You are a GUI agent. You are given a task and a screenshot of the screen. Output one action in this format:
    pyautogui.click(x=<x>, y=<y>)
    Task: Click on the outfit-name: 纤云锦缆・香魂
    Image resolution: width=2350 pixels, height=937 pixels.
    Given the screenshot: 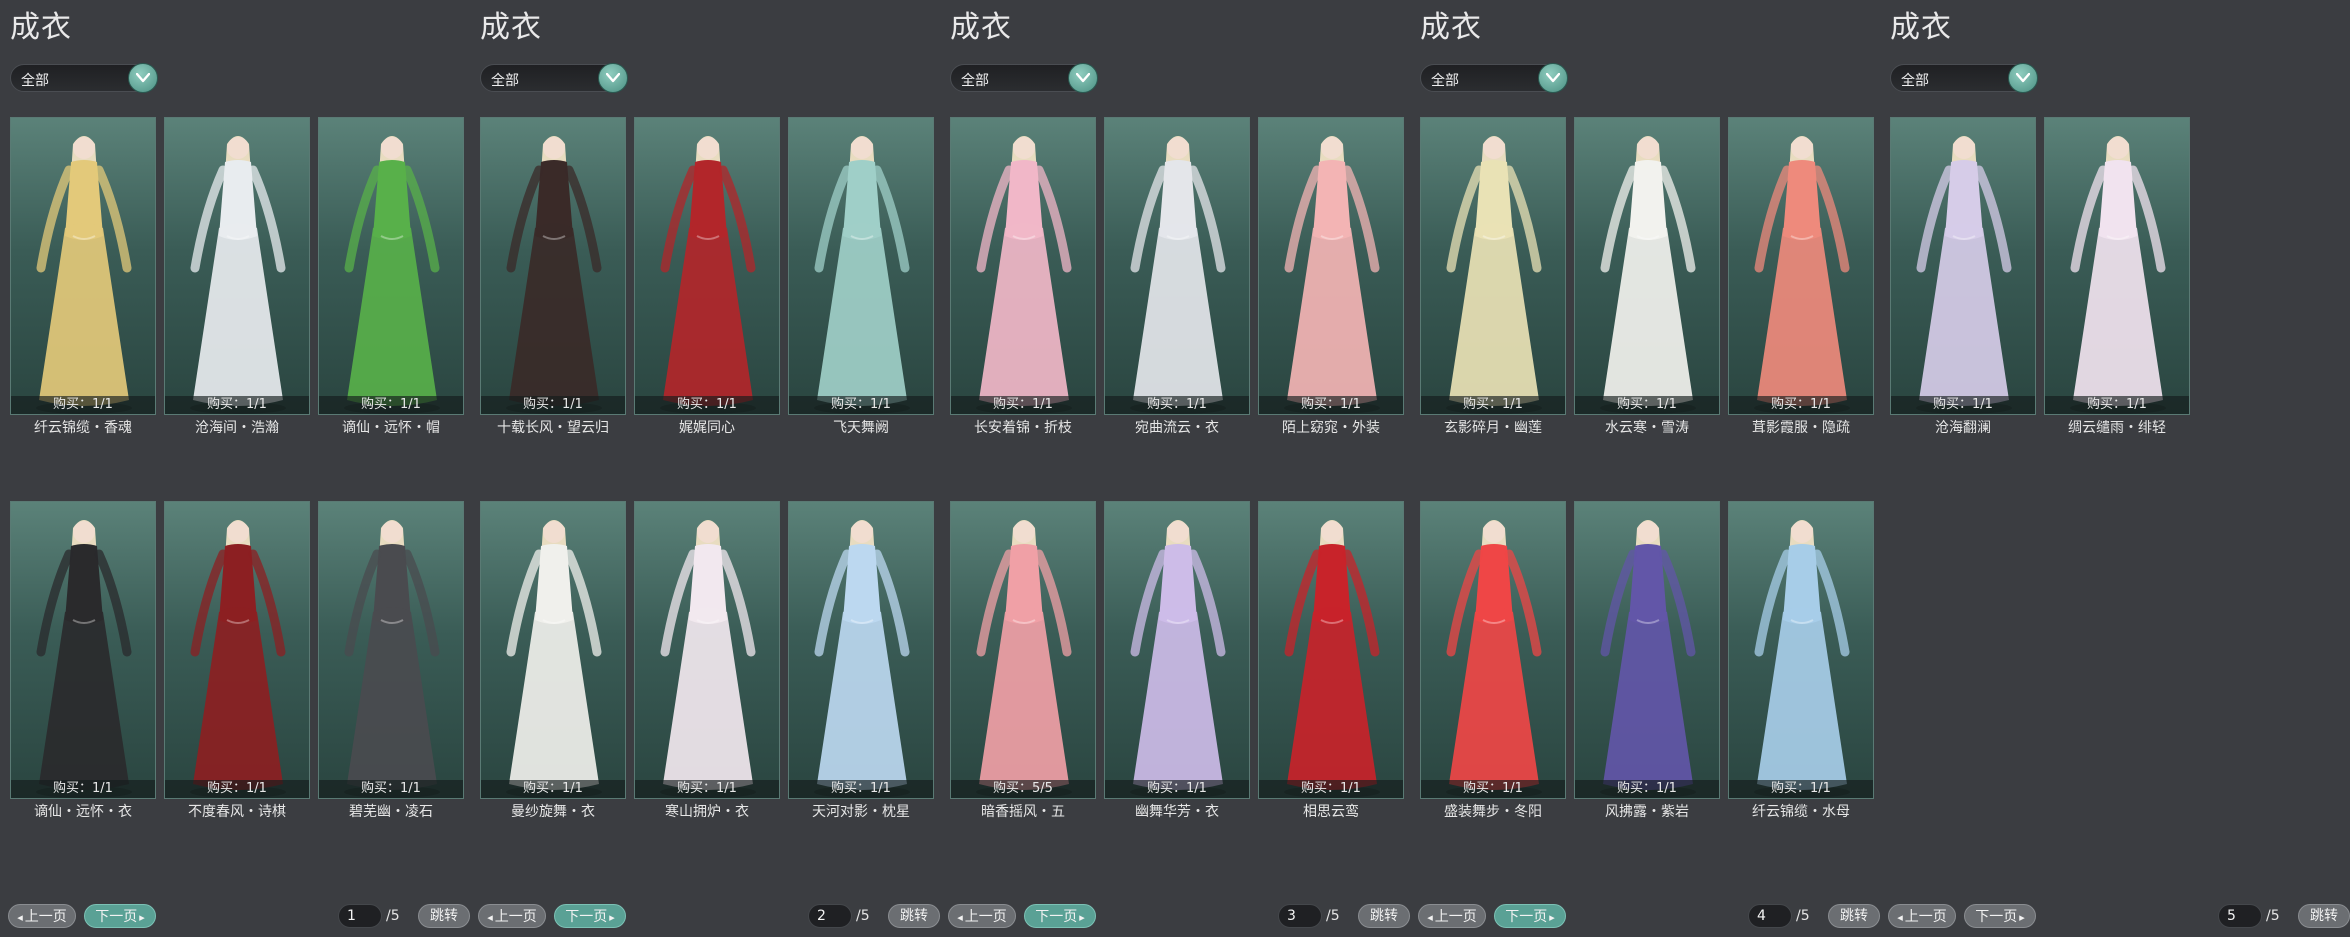 What is the action you would take?
    pyautogui.click(x=83, y=428)
    